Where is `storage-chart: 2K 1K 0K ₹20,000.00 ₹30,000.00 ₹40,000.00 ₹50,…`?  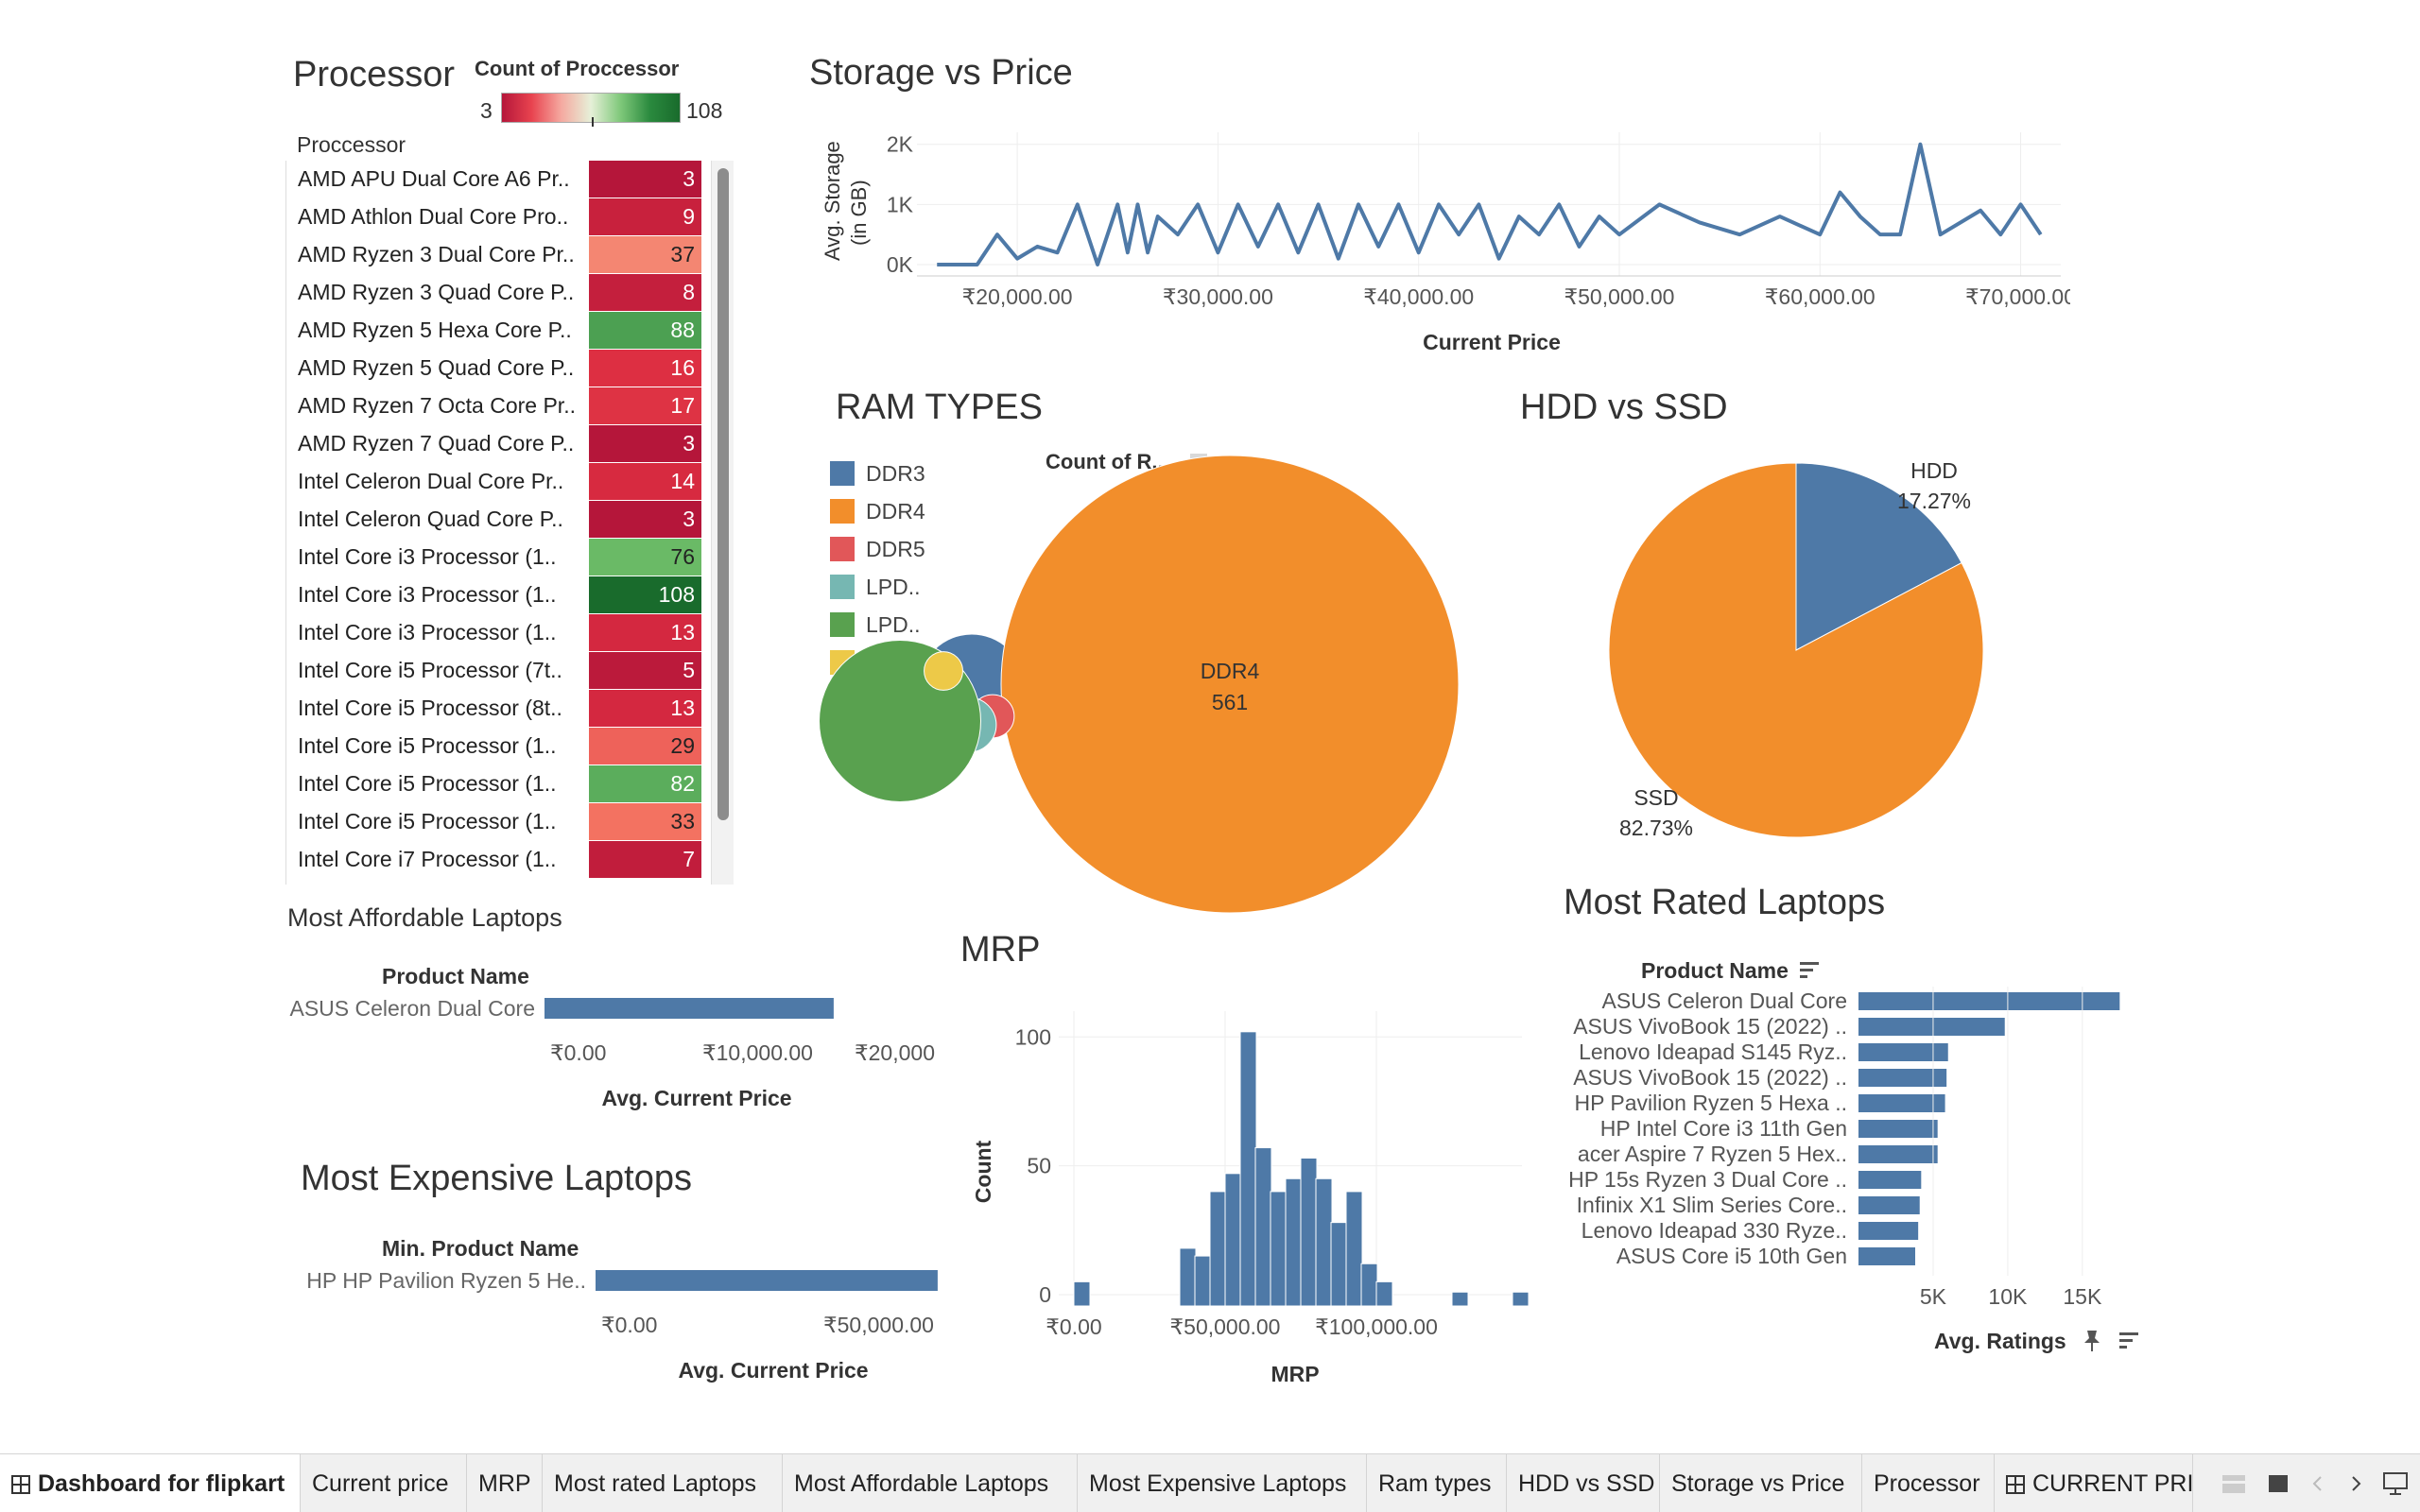 storage-chart: 2K 1K 0K ₹20,000.00 ₹30,000.00 ₹40,000.00 ₹50,… is located at coordinates (1445, 243).